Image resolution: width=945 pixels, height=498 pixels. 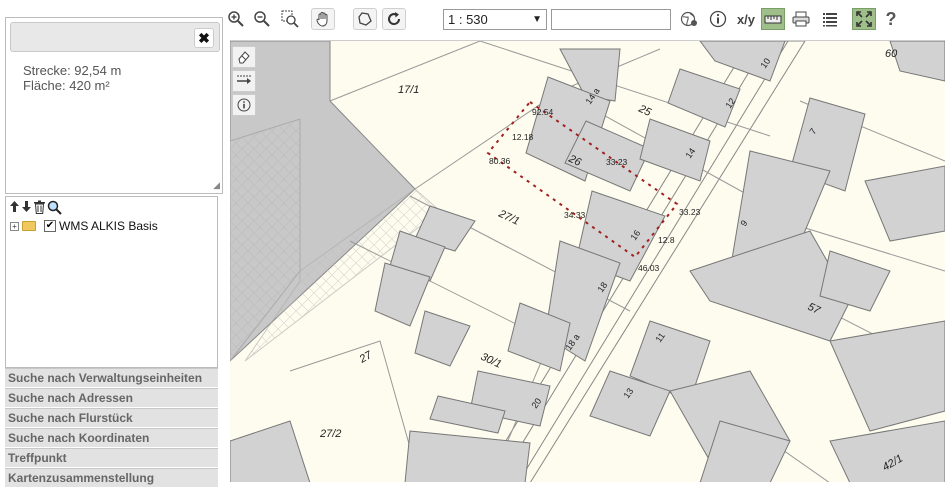 I want to click on folder-icon, so click(x=29, y=226).